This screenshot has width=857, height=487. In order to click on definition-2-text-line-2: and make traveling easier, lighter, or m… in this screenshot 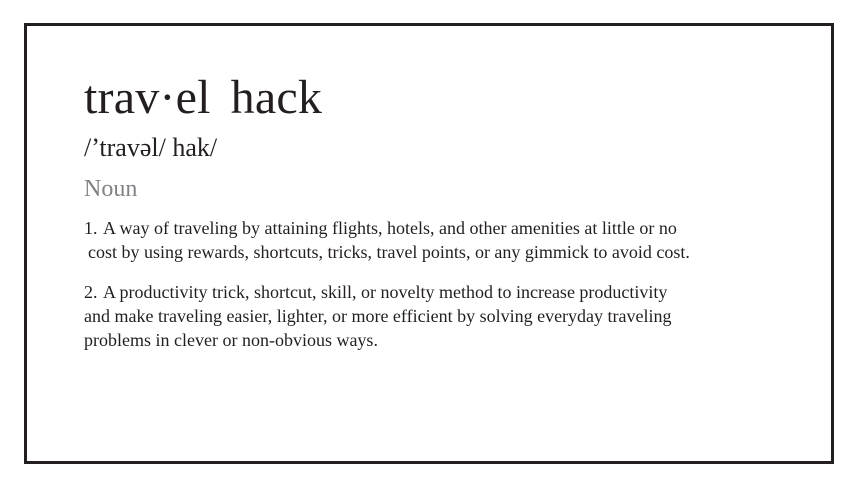, I will do `click(378, 316)`.